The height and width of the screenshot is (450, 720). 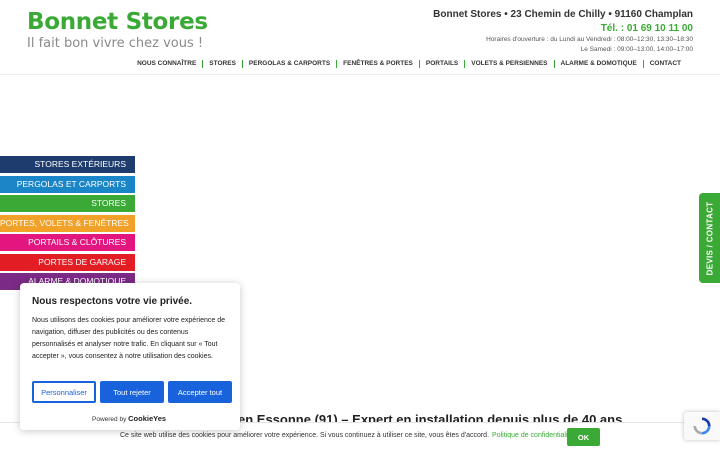 I want to click on devis-contact-label: DEVIS / CONTACT, so click(x=709, y=238).